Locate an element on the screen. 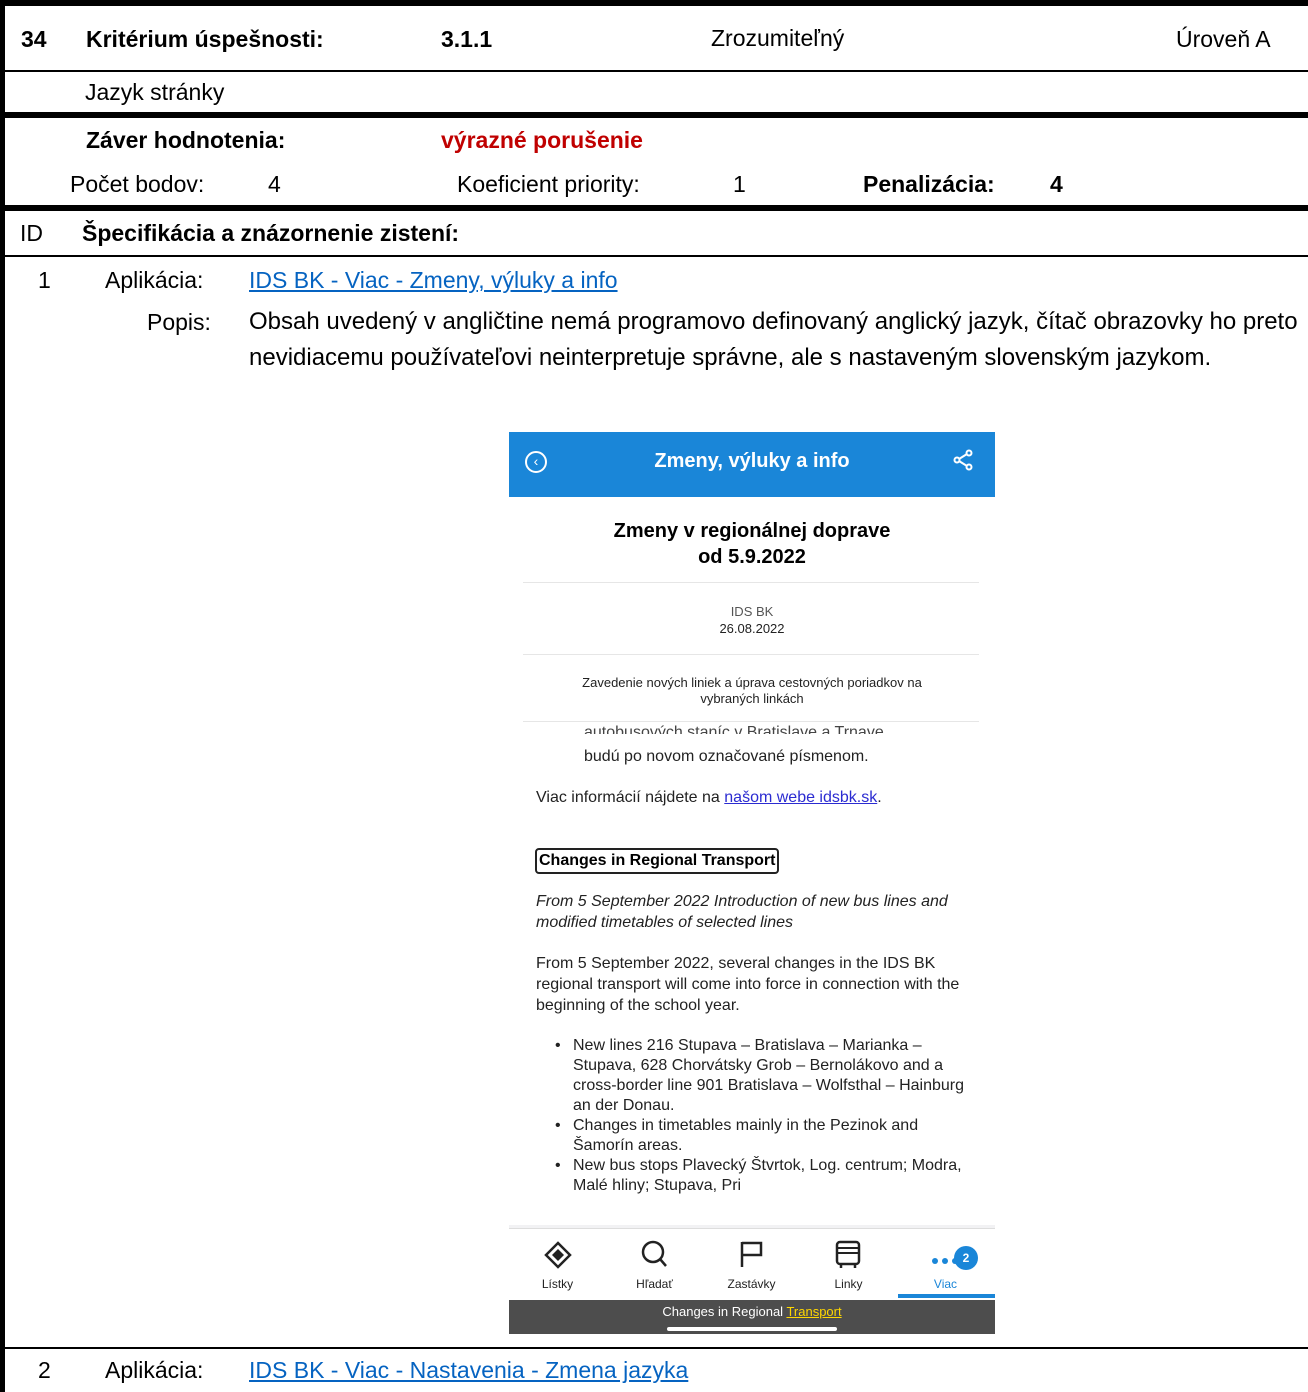 The width and height of the screenshot is (1308, 1392). tab-label: Linky is located at coordinates (848, 1284).